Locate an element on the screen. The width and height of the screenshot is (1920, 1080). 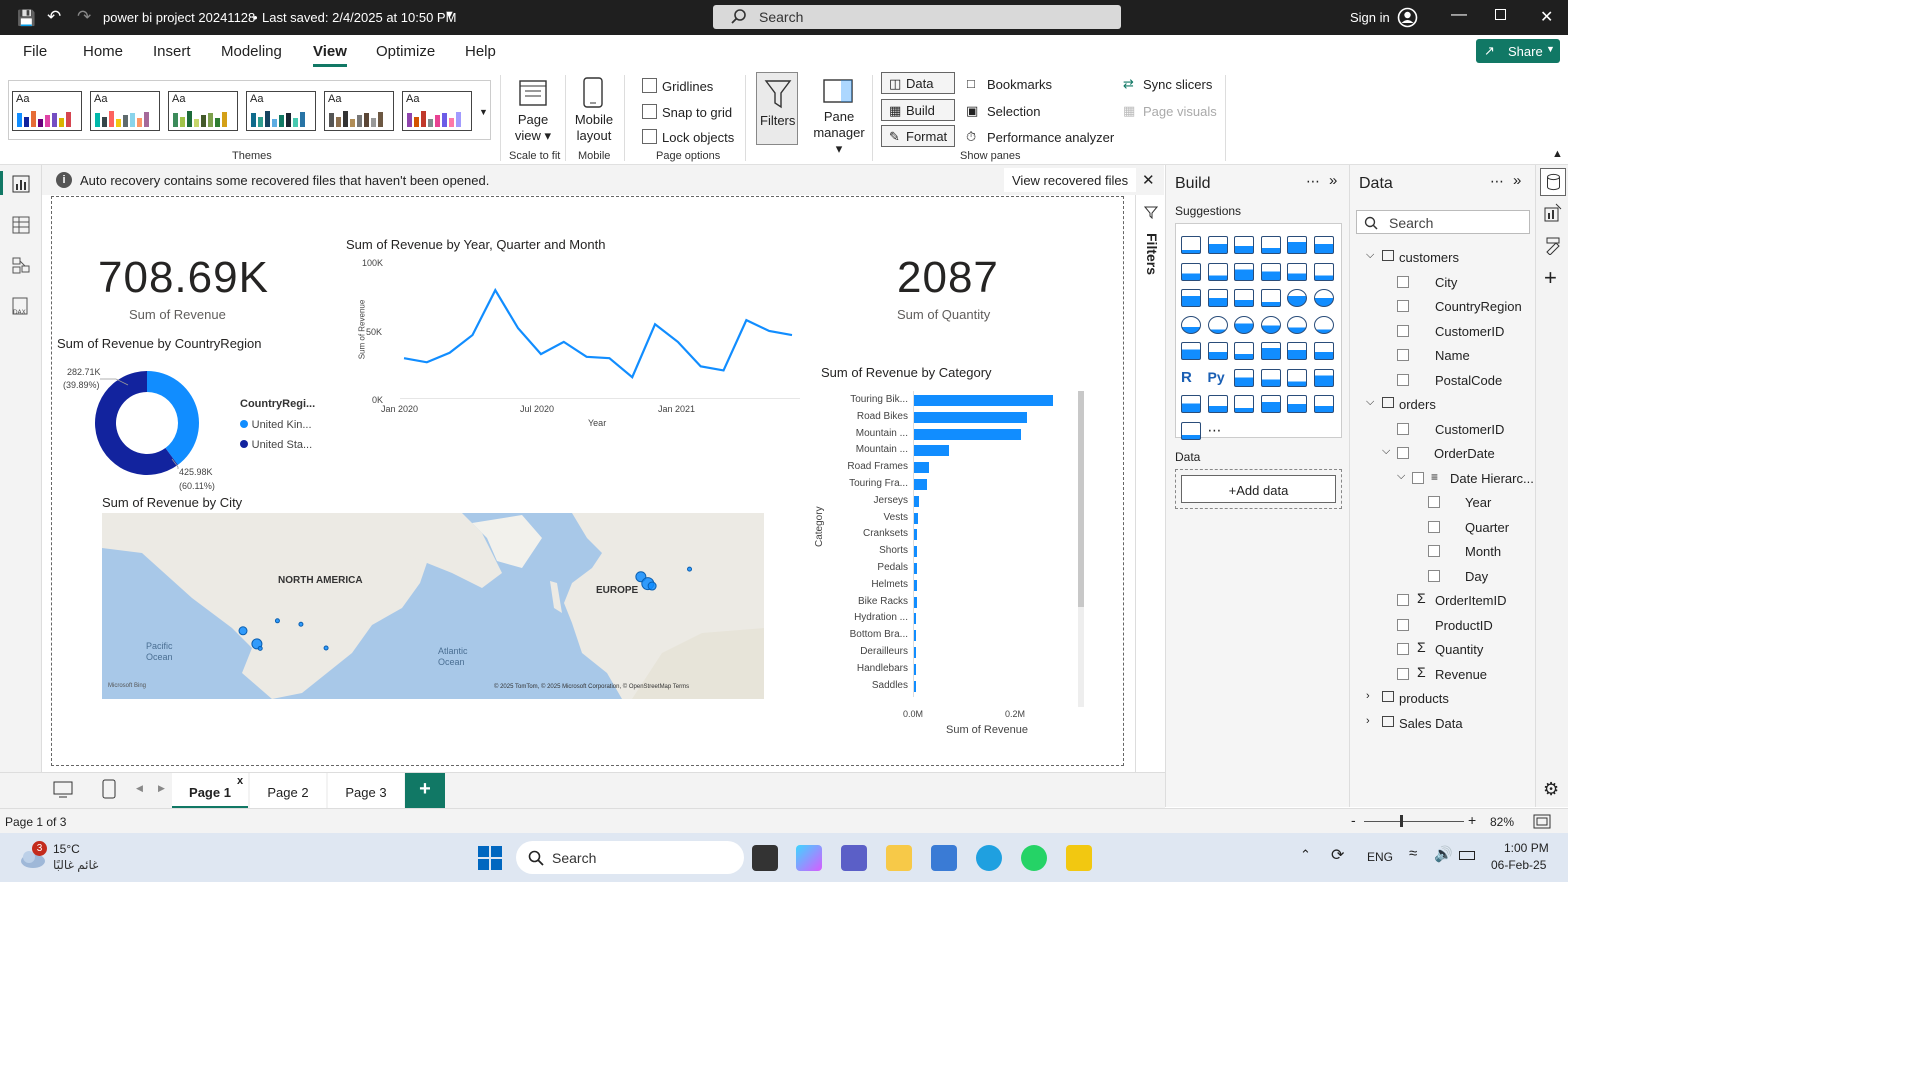
field-row: Name is located at coordinates (1443, 356).